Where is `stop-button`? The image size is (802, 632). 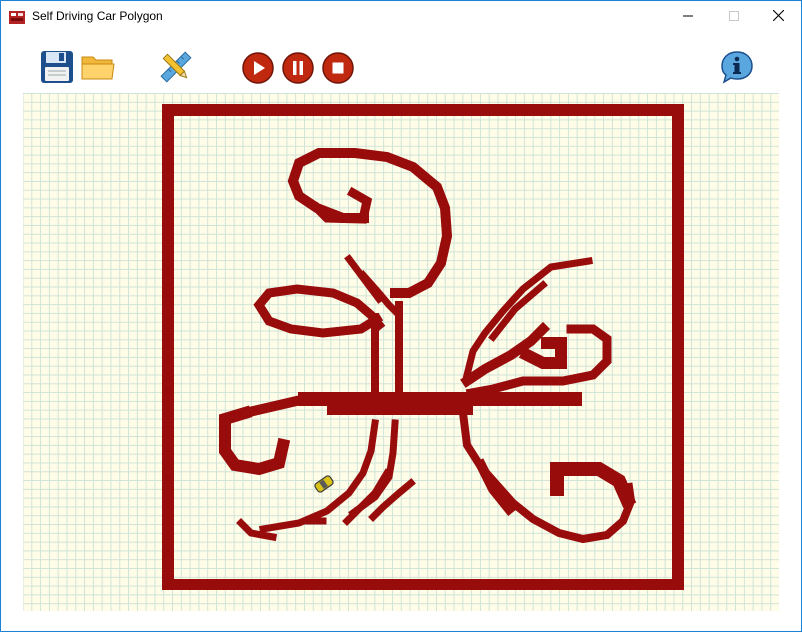
stop-button is located at coordinates (338, 70).